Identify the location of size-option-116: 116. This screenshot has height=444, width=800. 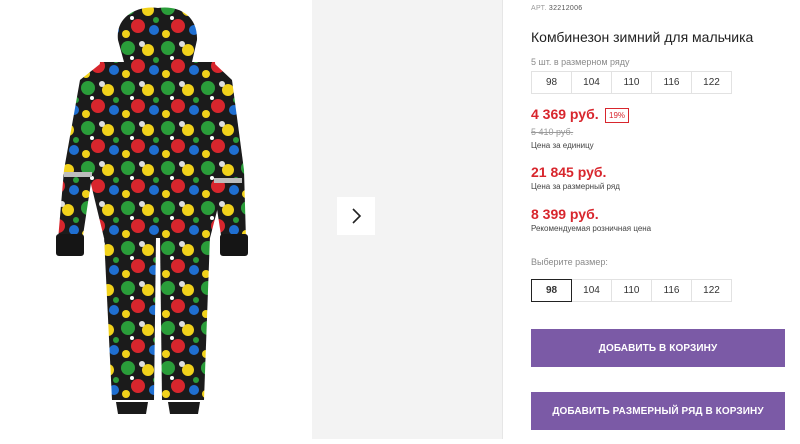
(671, 290).